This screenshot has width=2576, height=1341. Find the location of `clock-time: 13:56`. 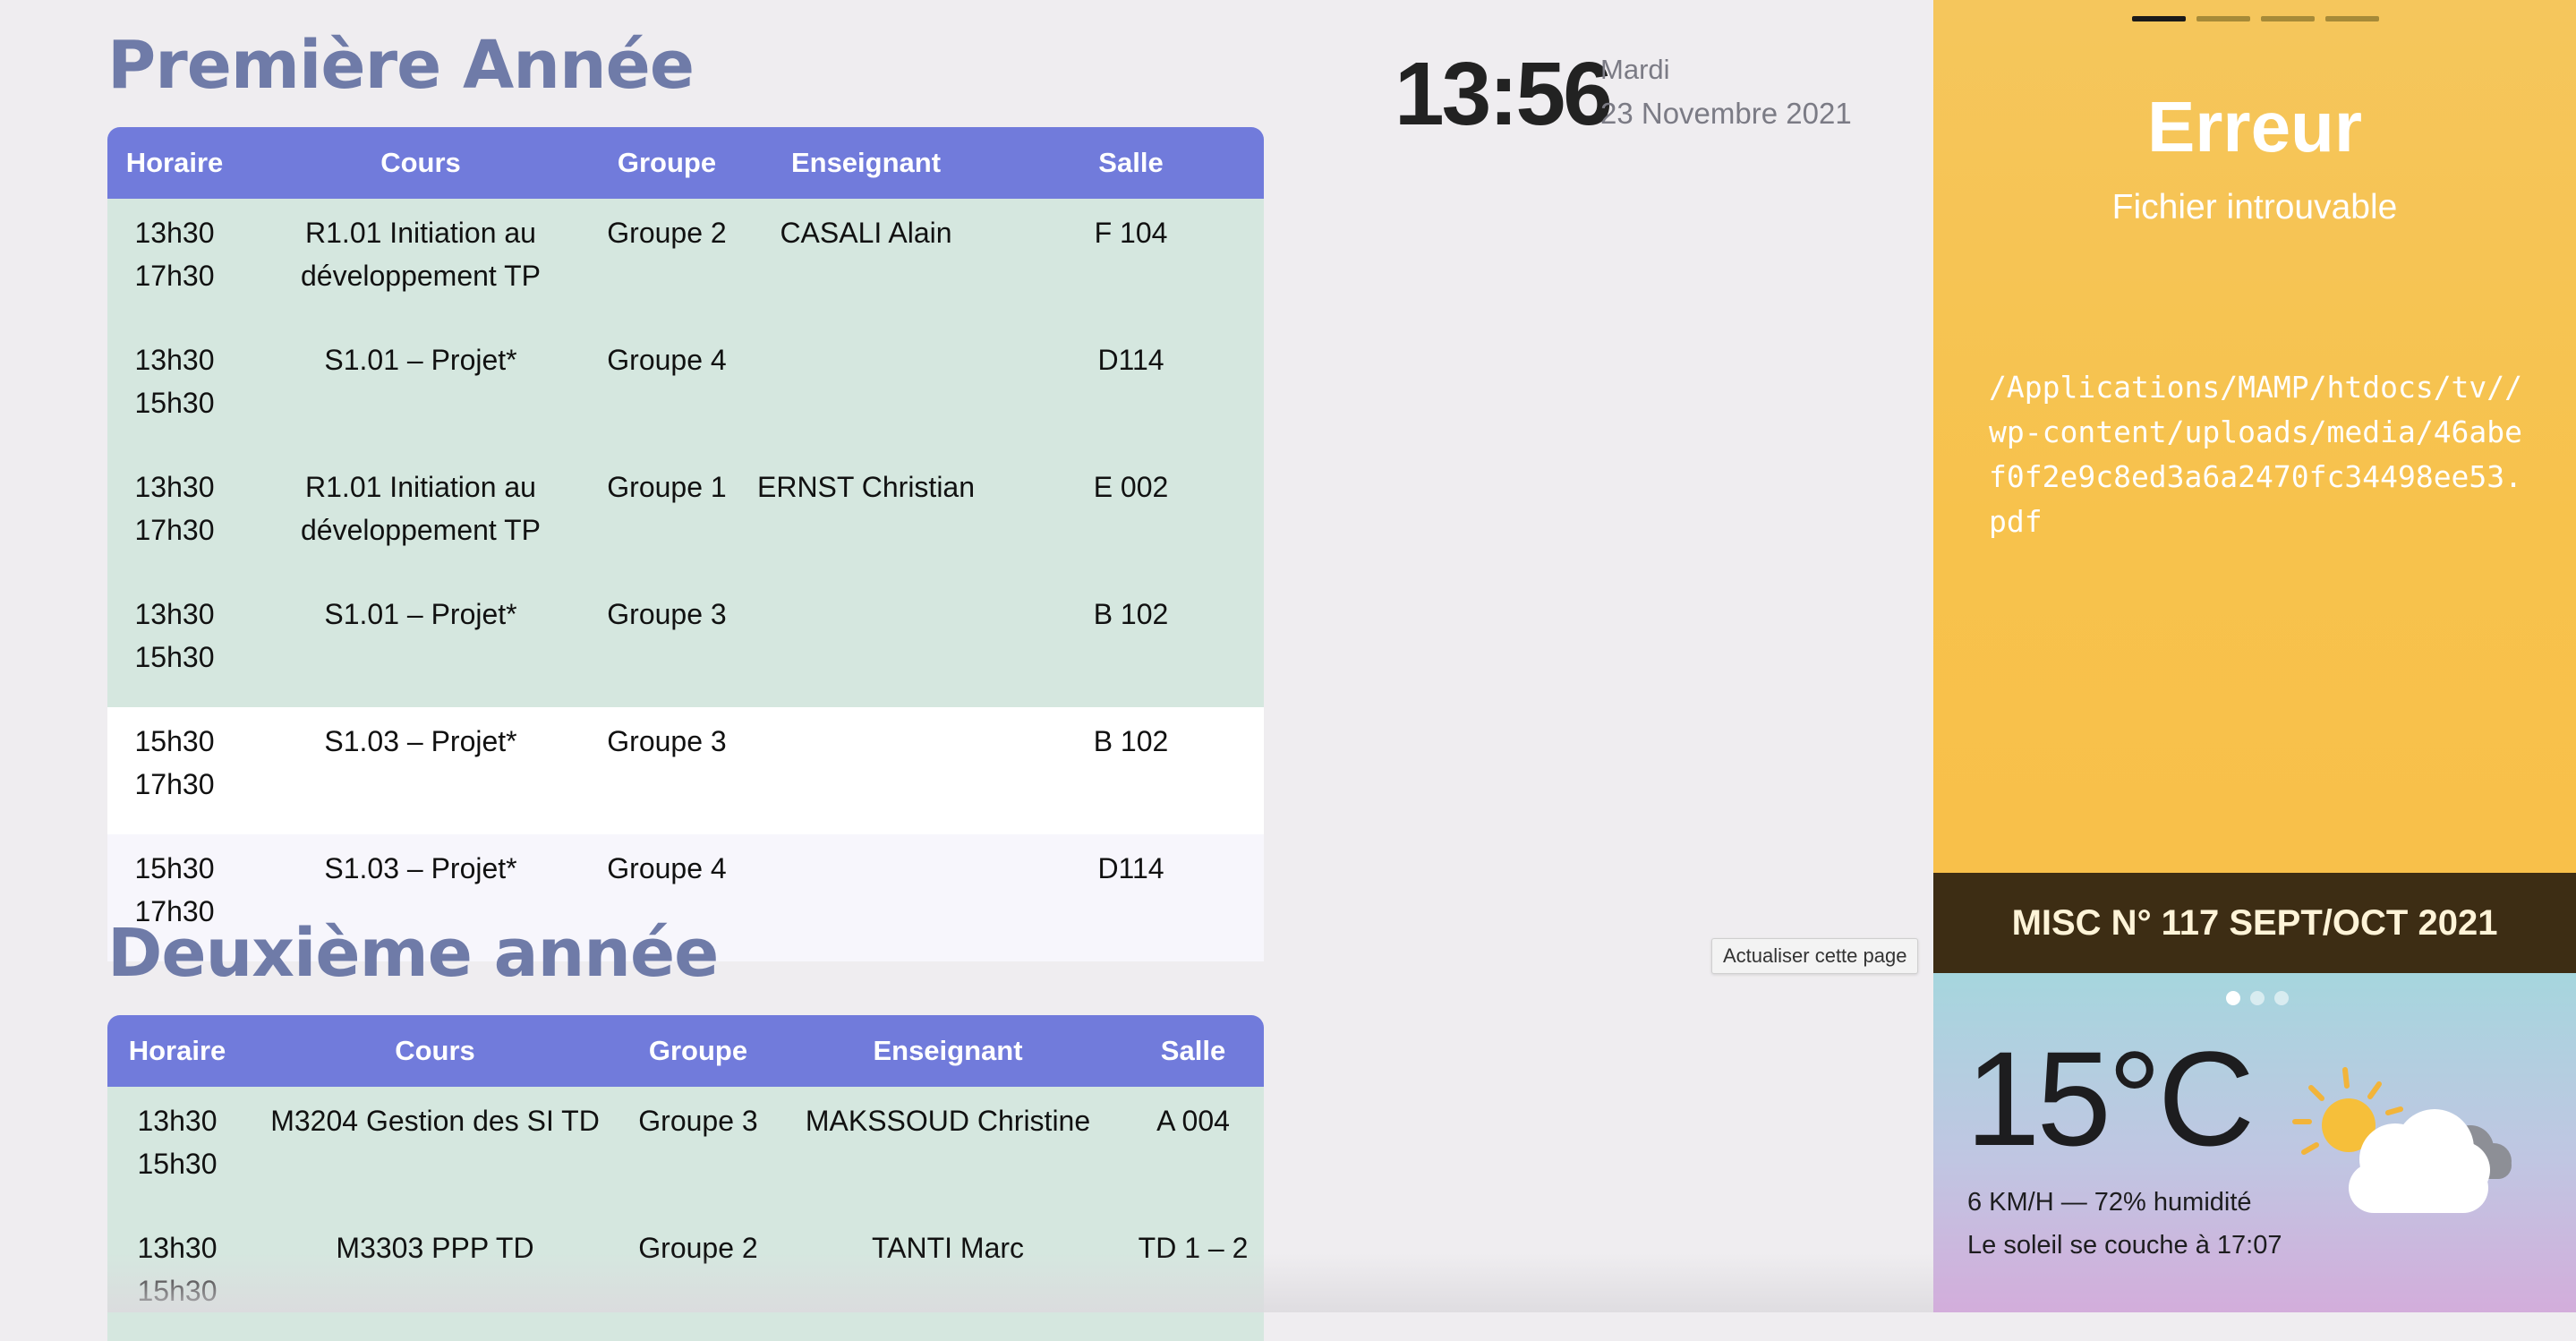

clock-time: 13:56 is located at coordinates (1504, 94).